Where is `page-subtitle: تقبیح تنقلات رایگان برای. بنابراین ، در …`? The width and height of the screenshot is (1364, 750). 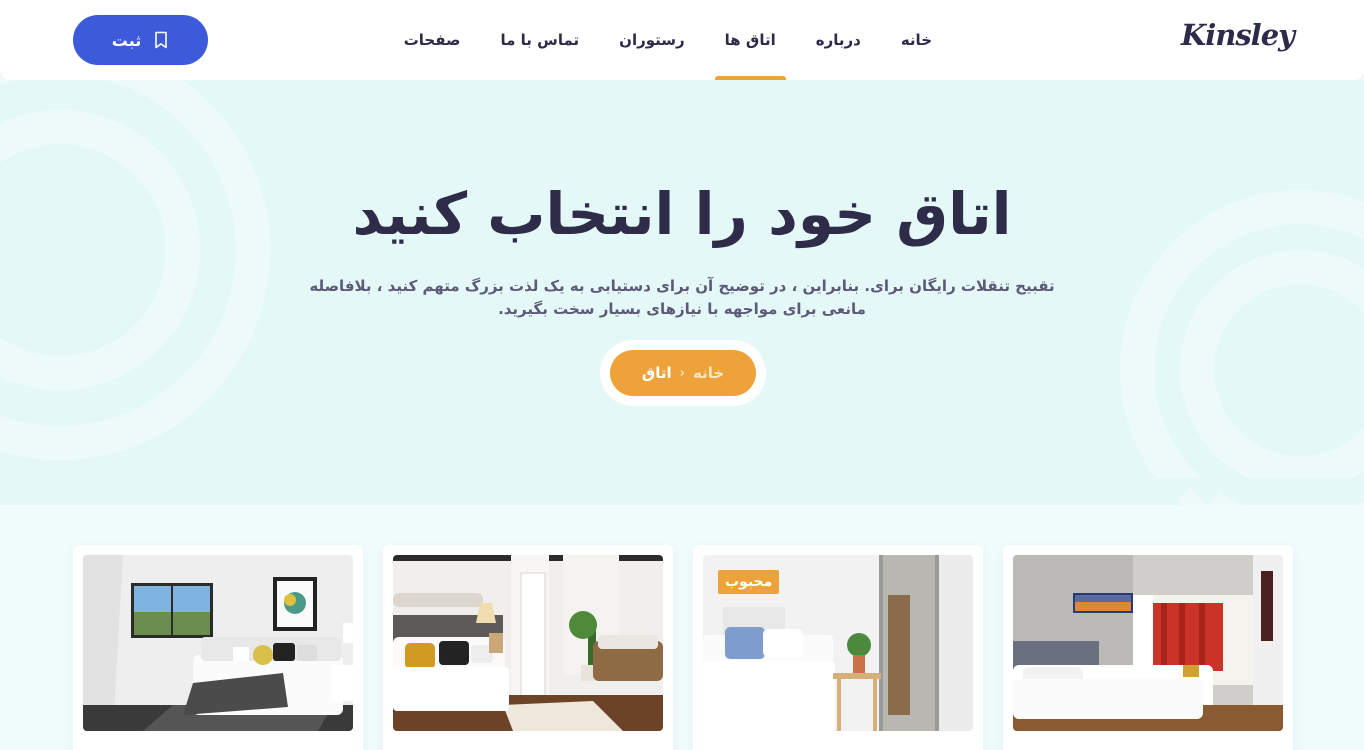
page-subtitle: تقبیح تنقلات رایگان برای. بنابراین ، در … is located at coordinates (682, 297).